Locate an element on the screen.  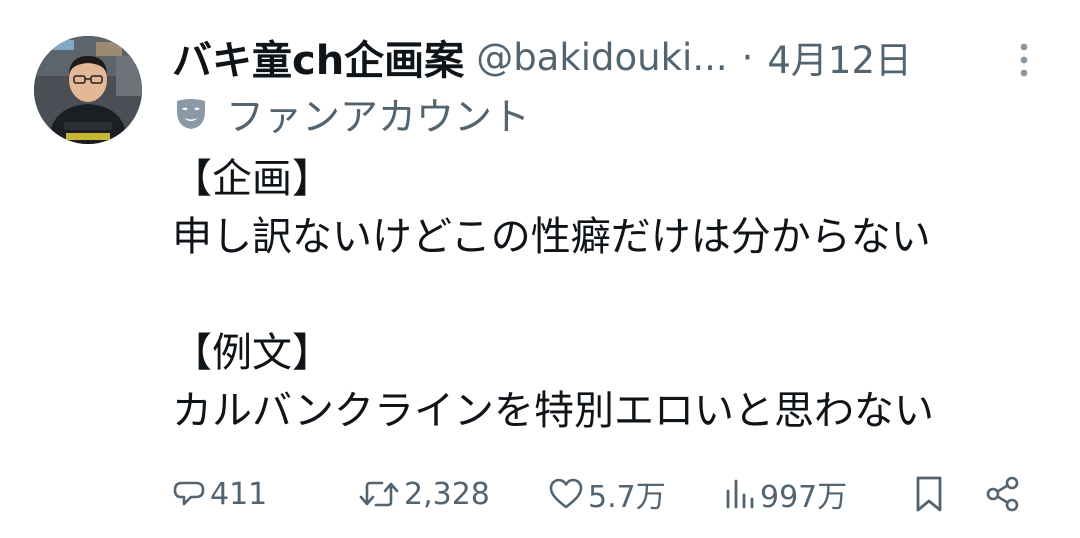
avatar-image is located at coordinates (88, 90).